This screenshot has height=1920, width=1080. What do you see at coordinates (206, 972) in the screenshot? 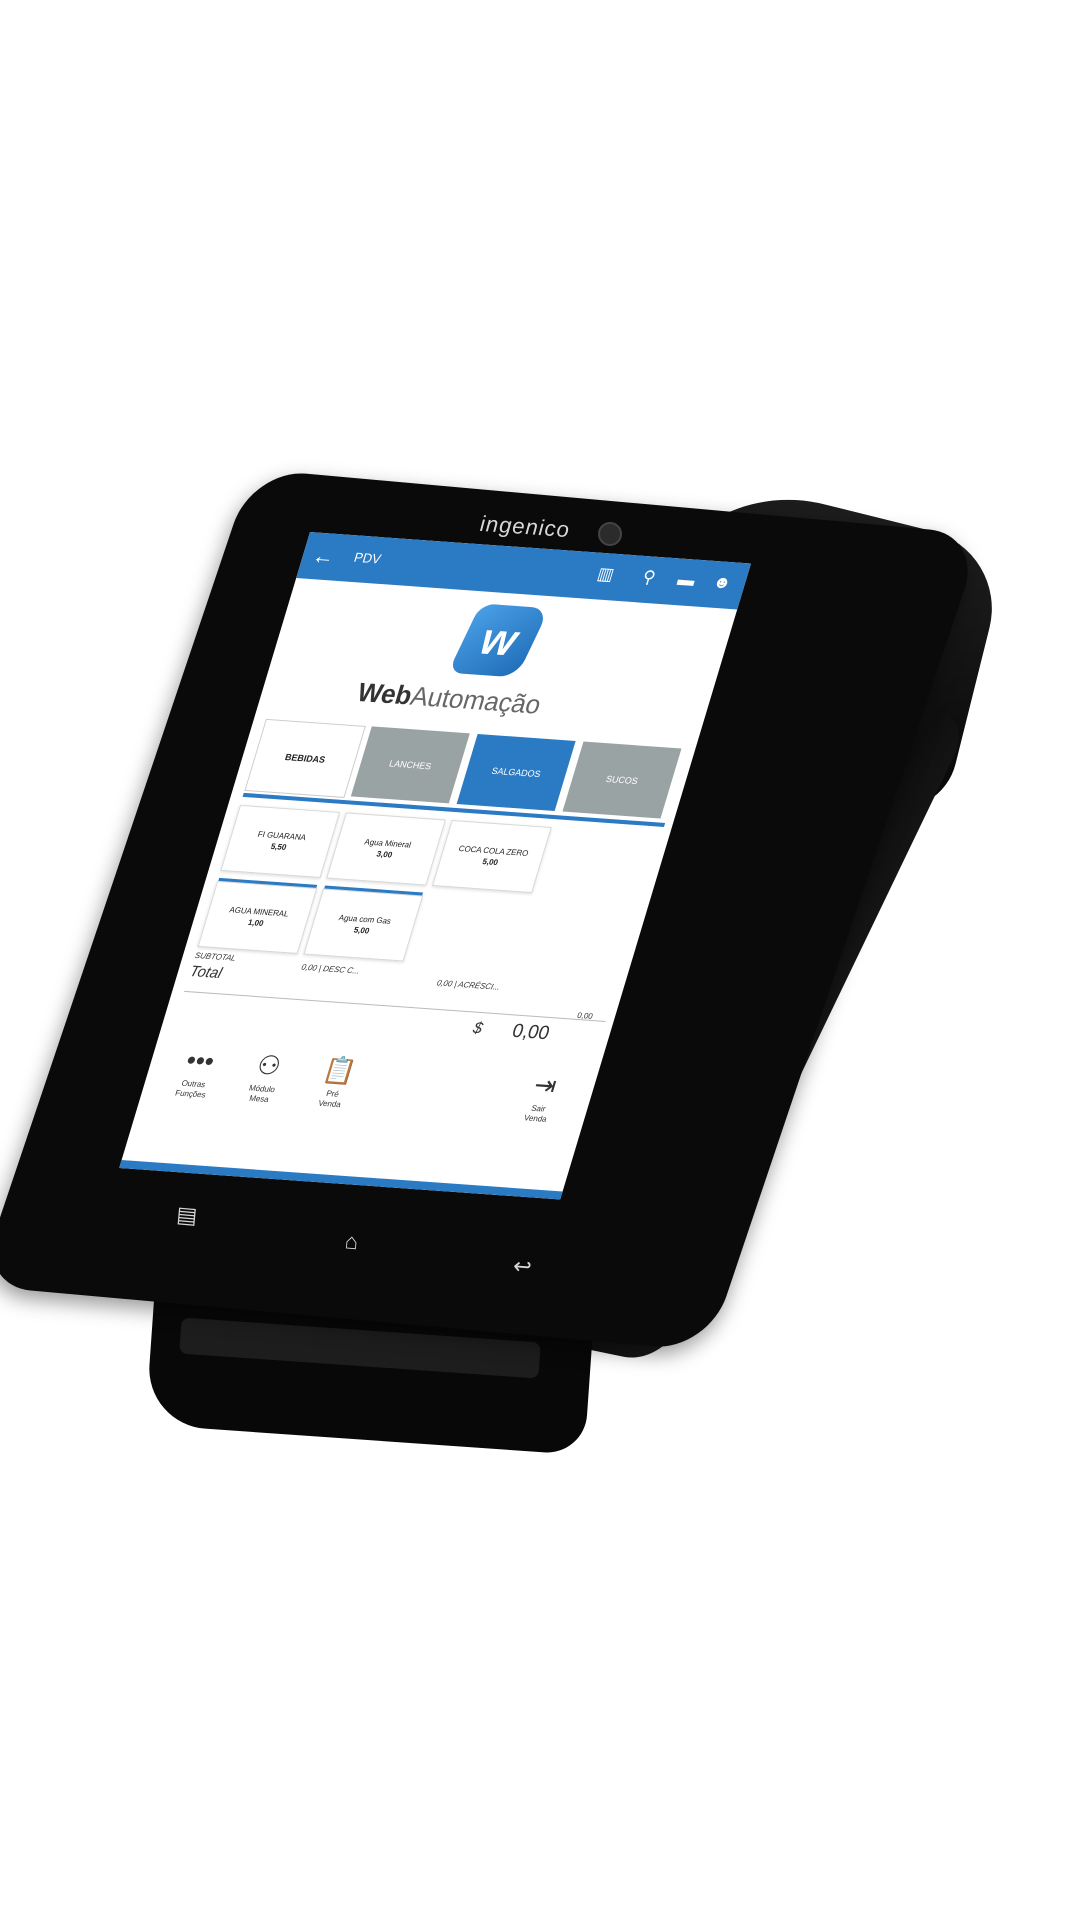
I see `total-label: Total` at bounding box center [206, 972].